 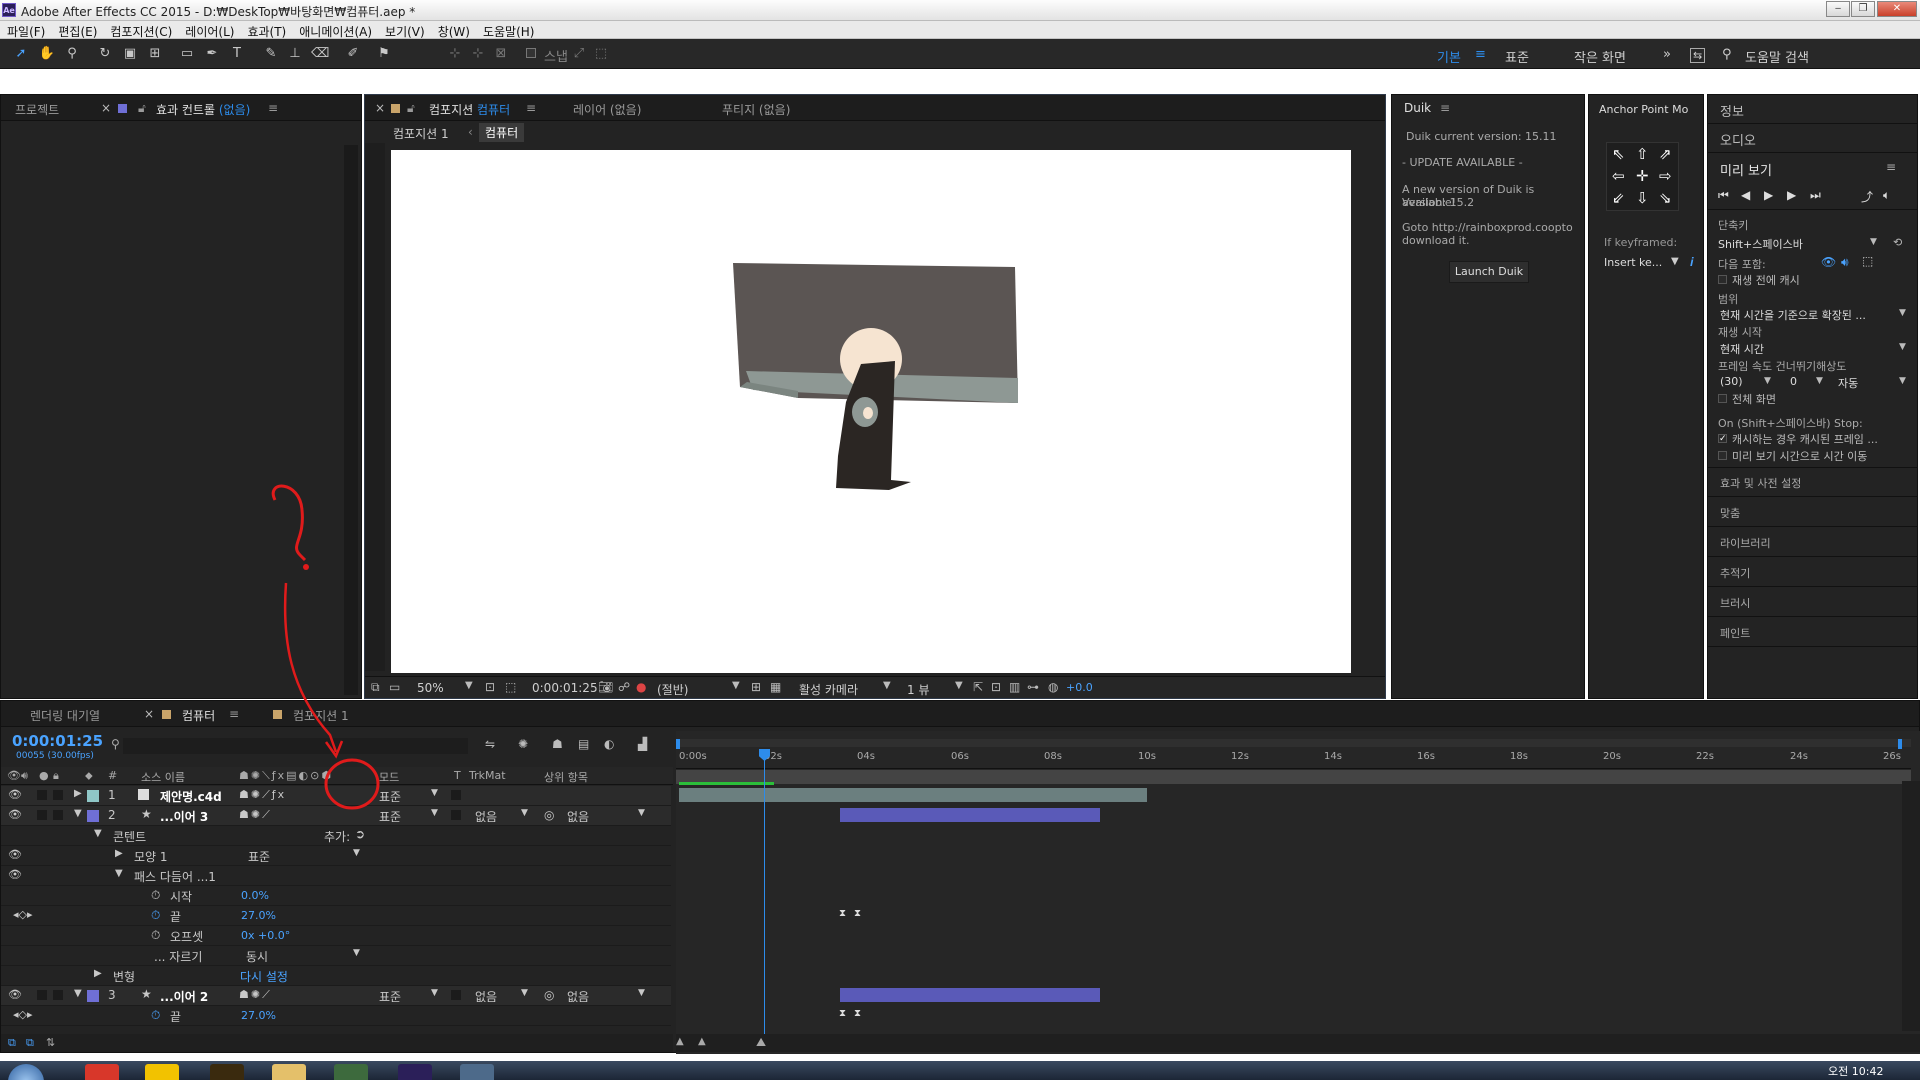 What do you see at coordinates (605, 687) in the screenshot?
I see `snapshot-icon: 📷︎` at bounding box center [605, 687].